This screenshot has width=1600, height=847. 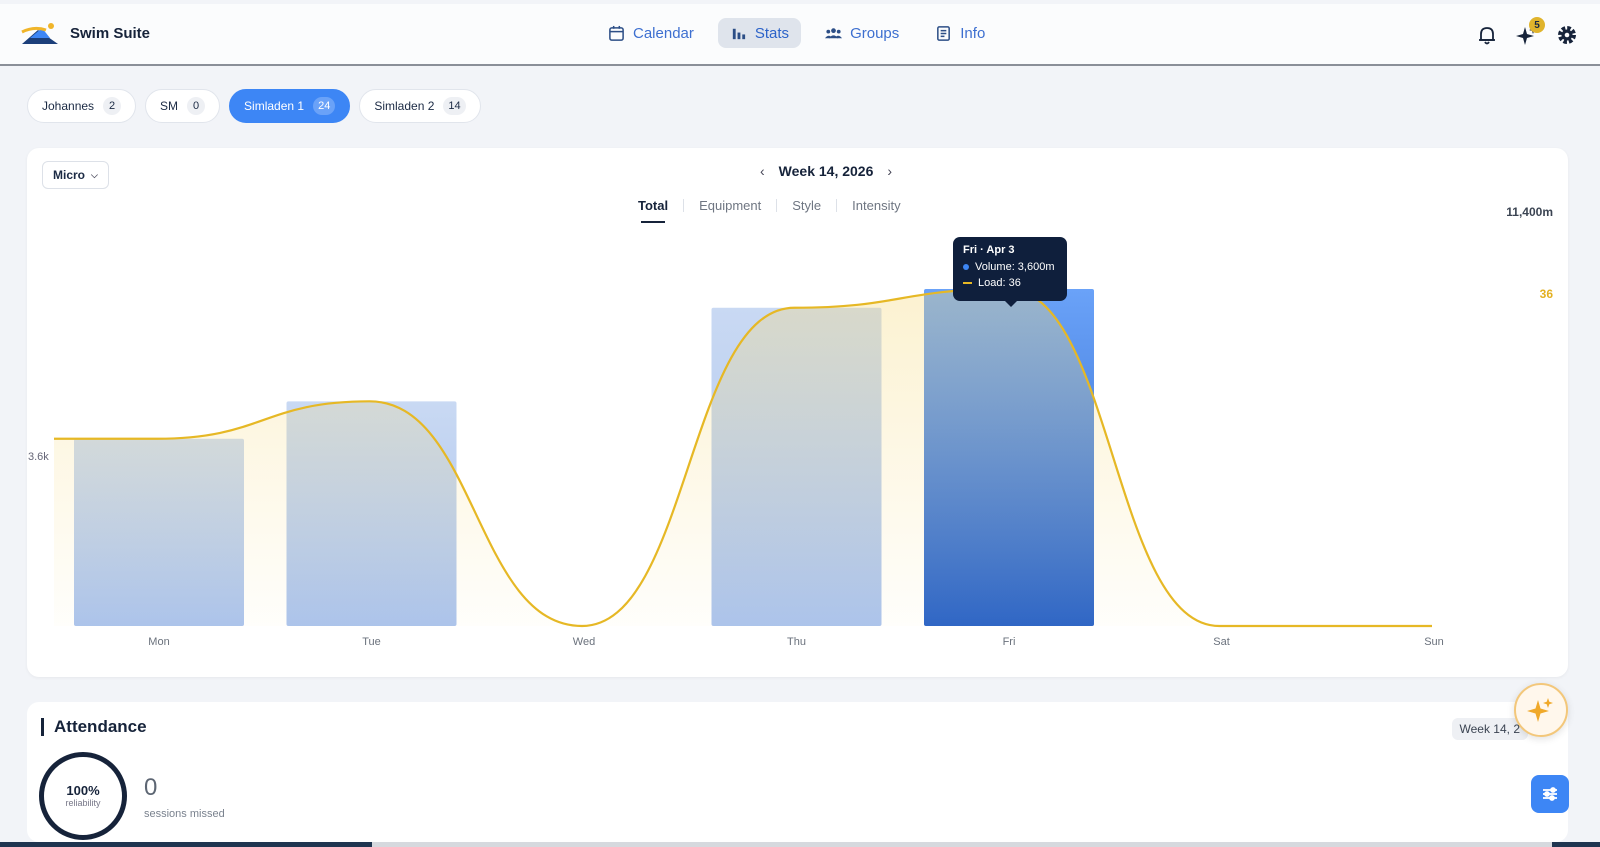 I want to click on group-chip-label: SM, so click(x=169, y=106).